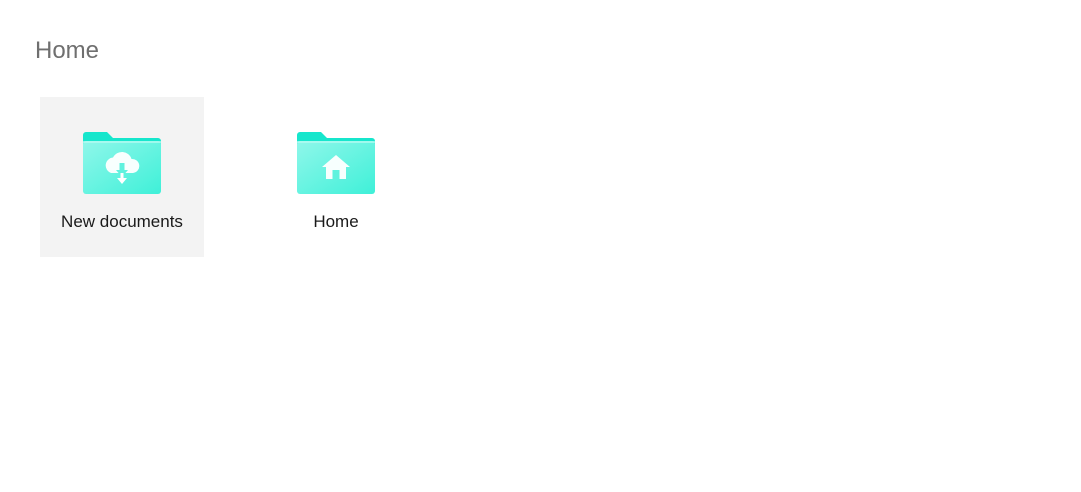  What do you see at coordinates (122, 163) in the screenshot?
I see `cloud-download-folder-icon` at bounding box center [122, 163].